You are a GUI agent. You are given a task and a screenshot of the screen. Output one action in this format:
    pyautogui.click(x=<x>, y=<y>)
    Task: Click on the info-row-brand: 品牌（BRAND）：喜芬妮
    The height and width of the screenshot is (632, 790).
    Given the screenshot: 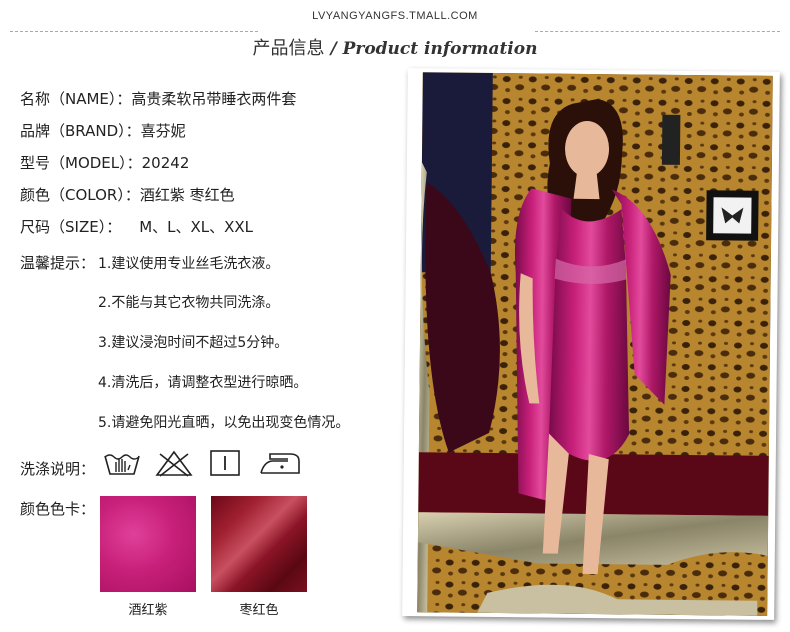 What is the action you would take?
    pyautogui.click(x=103, y=130)
    